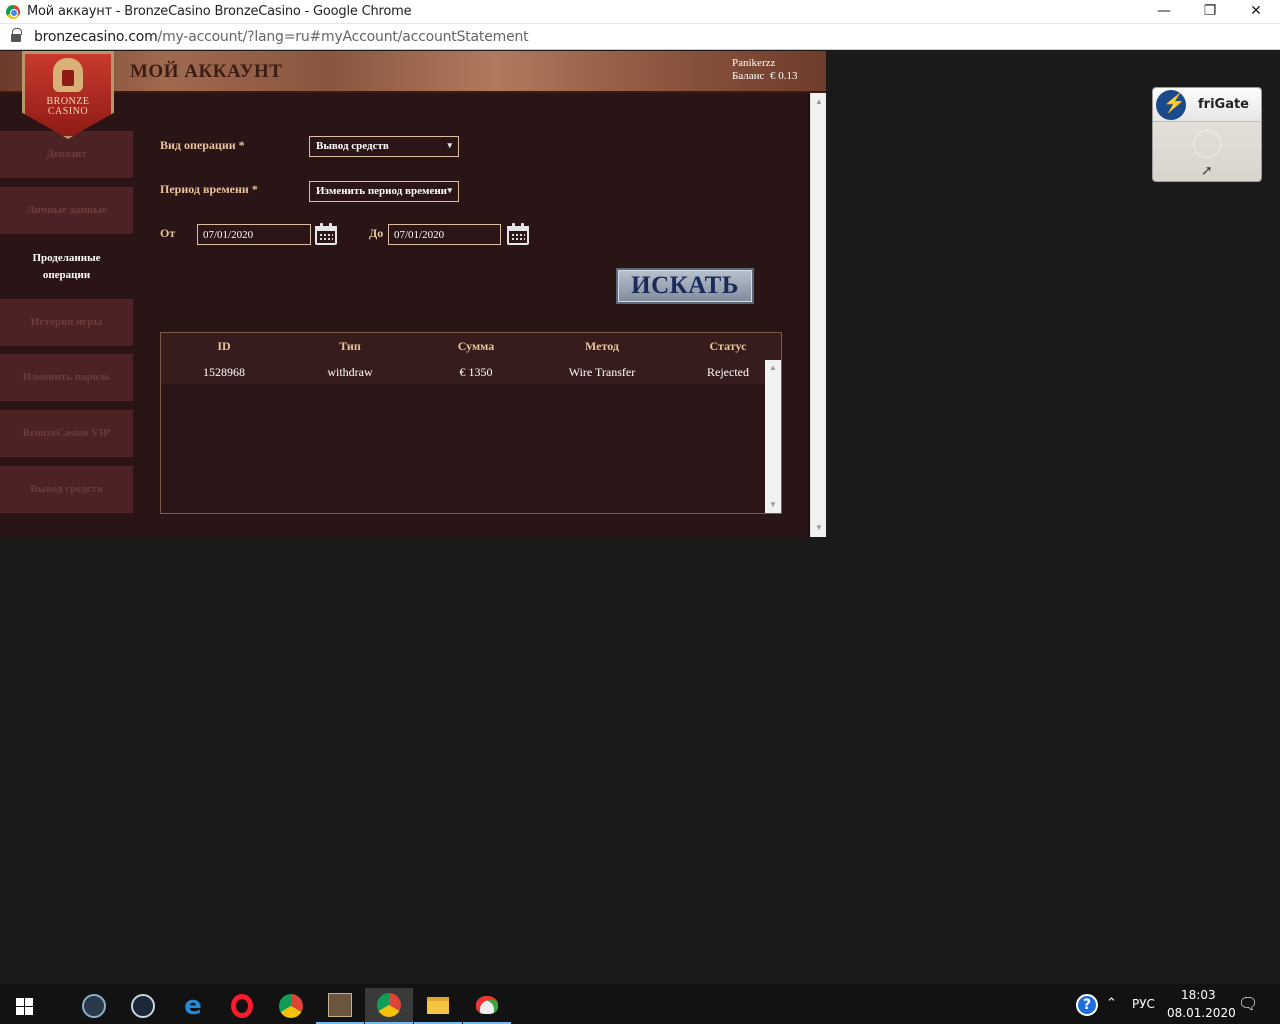 The width and height of the screenshot is (1280, 1024). I want to click on operation-type-label: Вид операции *, so click(202, 145).